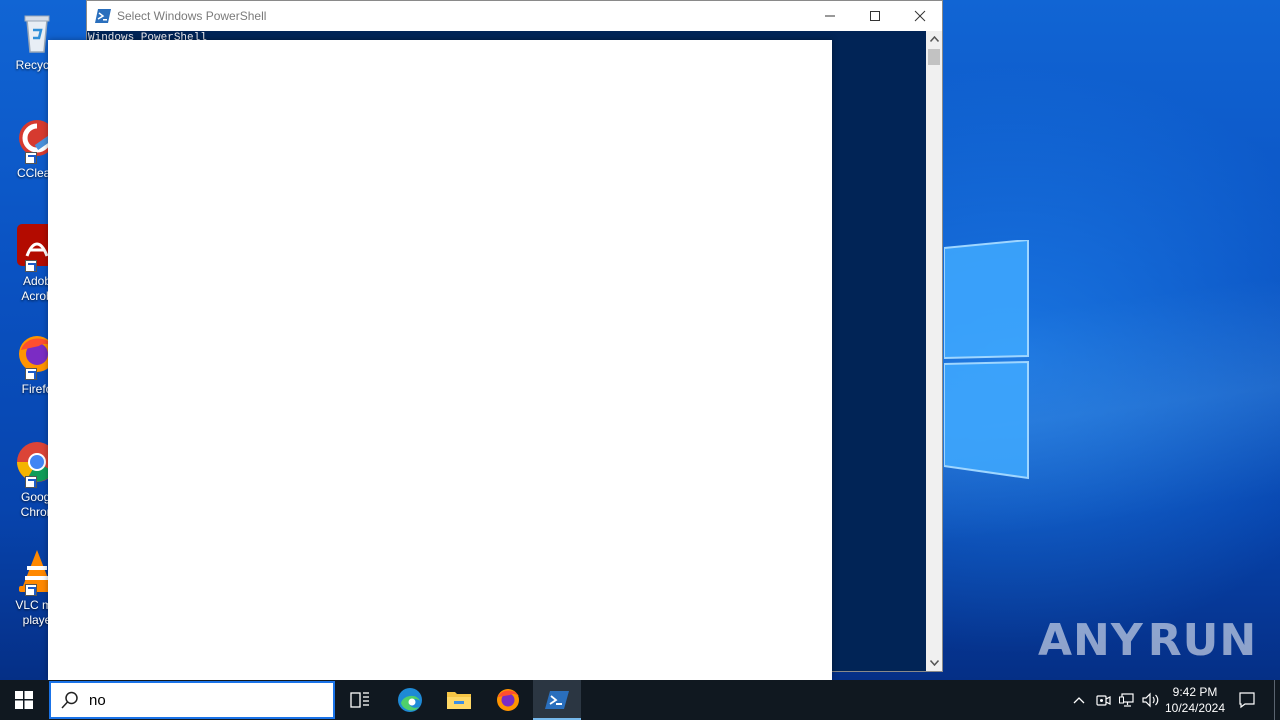 The height and width of the screenshot is (720, 1280). What do you see at coordinates (986, 360) in the screenshot?
I see `windows-logo-icon` at bounding box center [986, 360].